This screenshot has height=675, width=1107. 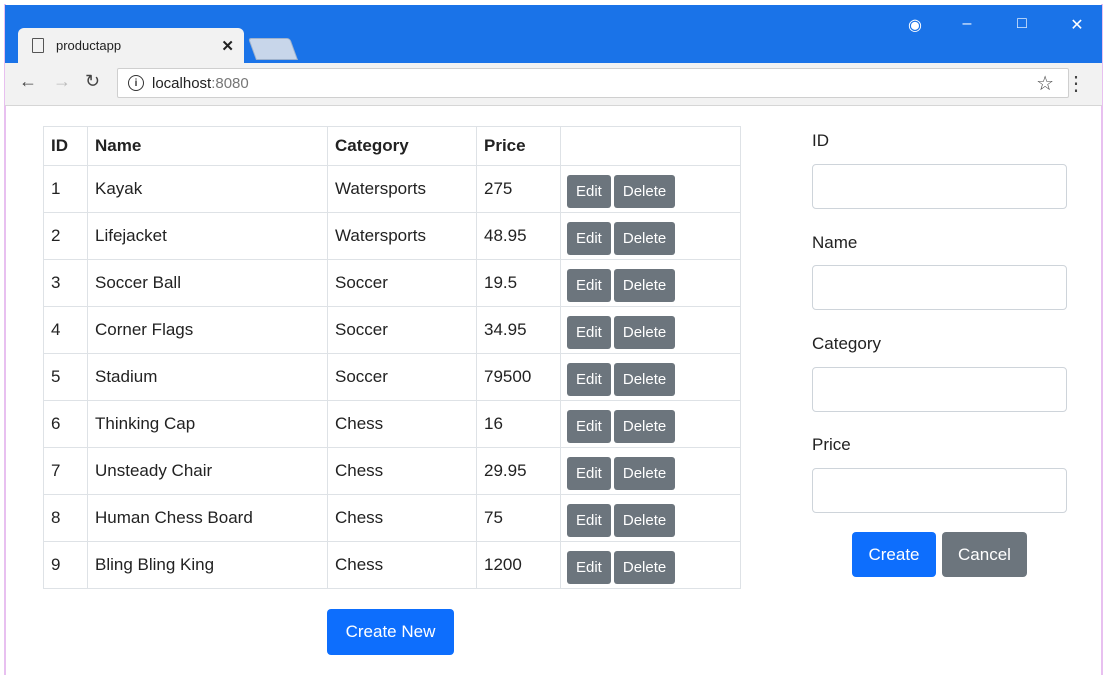 What do you see at coordinates (984, 554) in the screenshot?
I see `cancel-button: Cancel` at bounding box center [984, 554].